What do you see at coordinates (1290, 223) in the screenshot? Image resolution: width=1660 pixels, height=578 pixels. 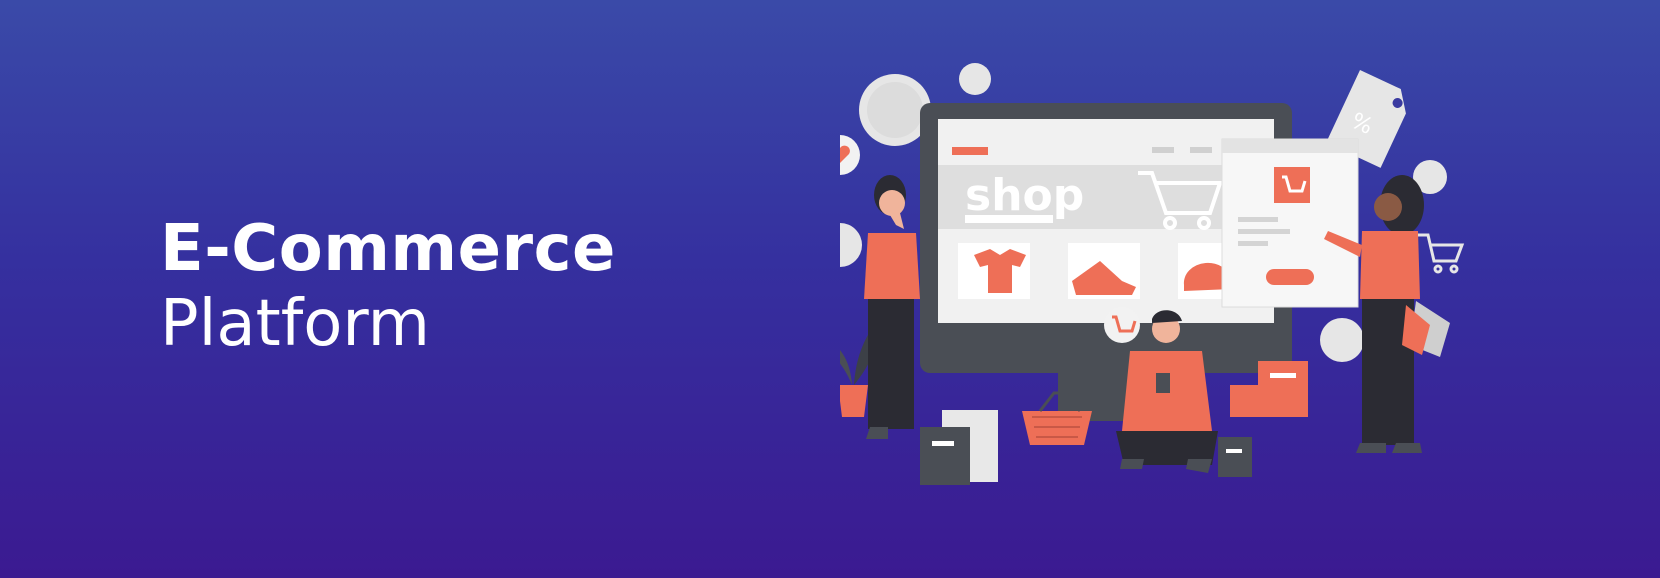 I see `product-card` at bounding box center [1290, 223].